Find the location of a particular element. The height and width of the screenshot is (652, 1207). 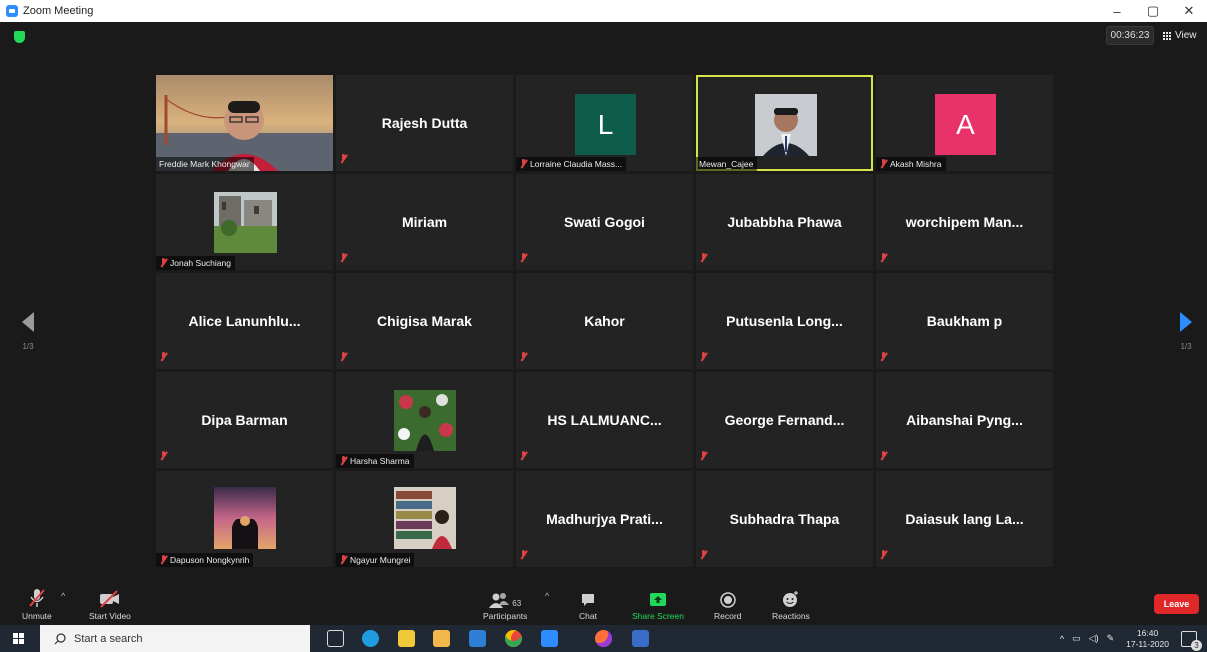

participant-display-name: Baukham p is located at coordinates (964, 321).